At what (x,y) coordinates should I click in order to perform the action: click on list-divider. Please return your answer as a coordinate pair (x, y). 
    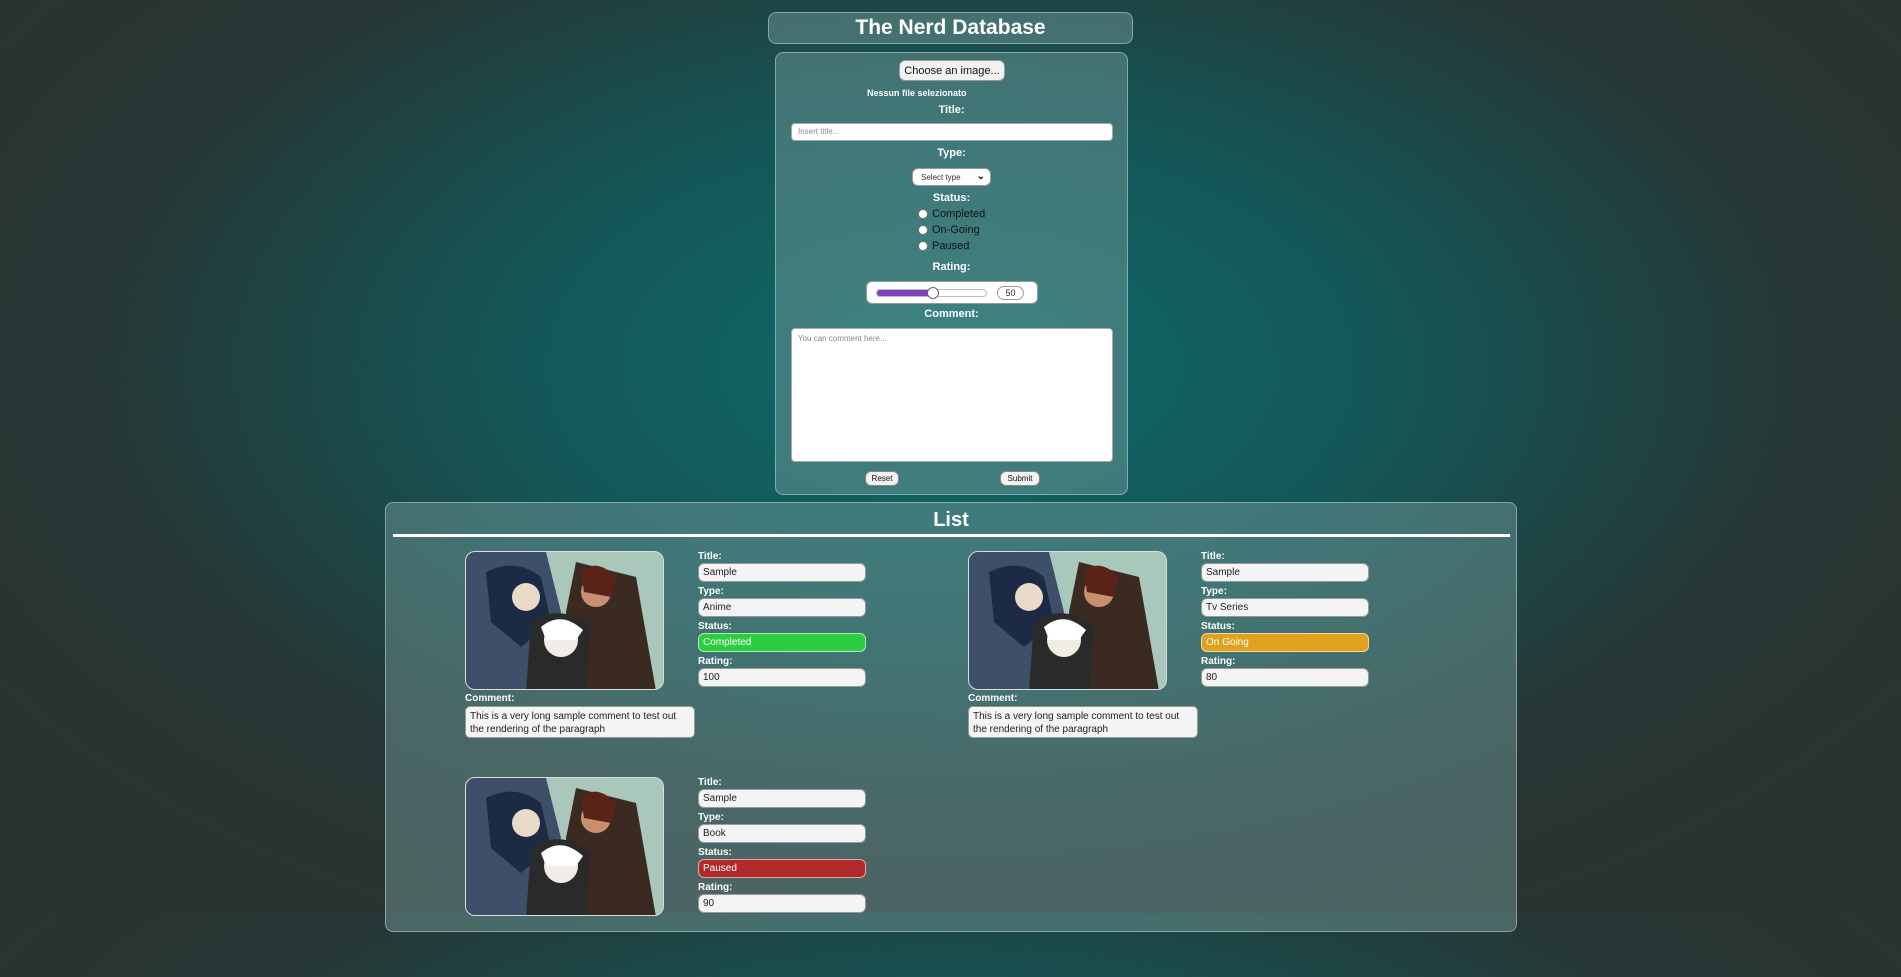
    Looking at the image, I should click on (951, 535).